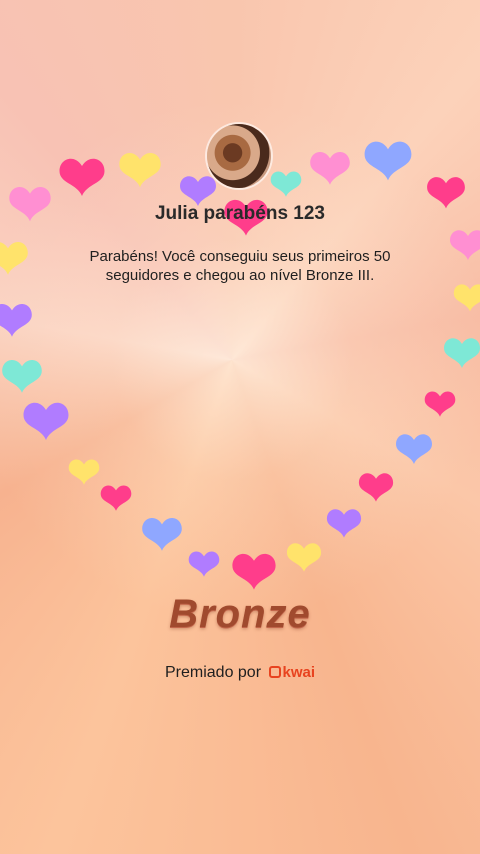  What do you see at coordinates (213, 672) in the screenshot?
I see `awarded-label: Premiado por` at bounding box center [213, 672].